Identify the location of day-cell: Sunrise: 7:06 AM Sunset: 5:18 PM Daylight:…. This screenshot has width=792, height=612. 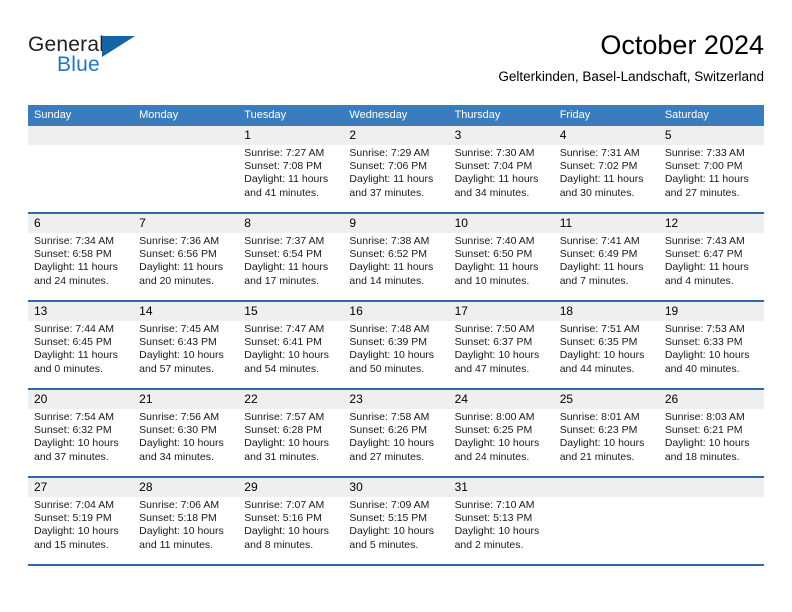
(185, 530).